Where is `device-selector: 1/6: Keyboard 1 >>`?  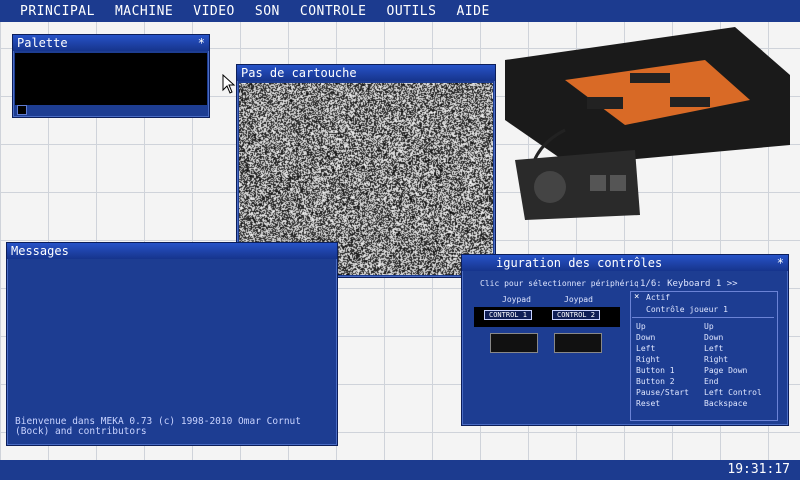 device-selector: 1/6: Keyboard 1 >> is located at coordinates (689, 284).